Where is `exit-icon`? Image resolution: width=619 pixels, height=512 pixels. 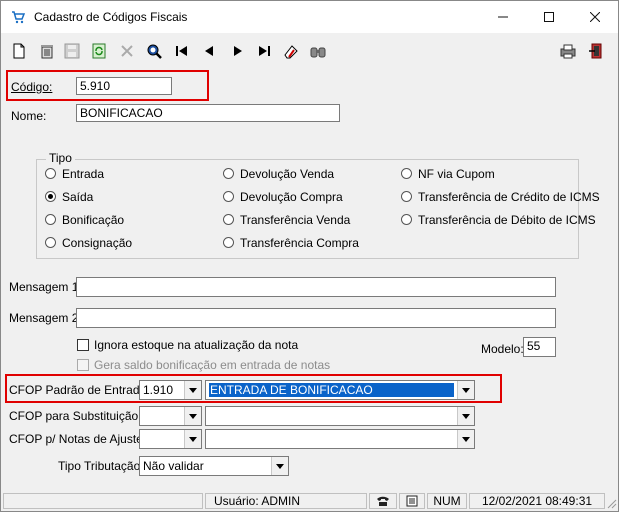 exit-icon is located at coordinates (595, 51).